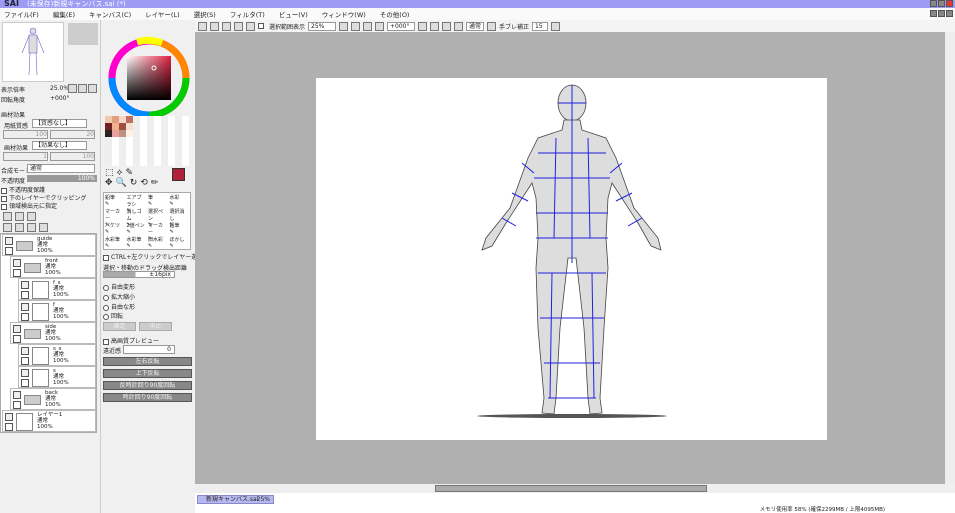 The height and width of the screenshot is (513, 955). Describe the element at coordinates (57, 289) in the screenshot. I see `layer-item: f_s 通常 100%` at that location.